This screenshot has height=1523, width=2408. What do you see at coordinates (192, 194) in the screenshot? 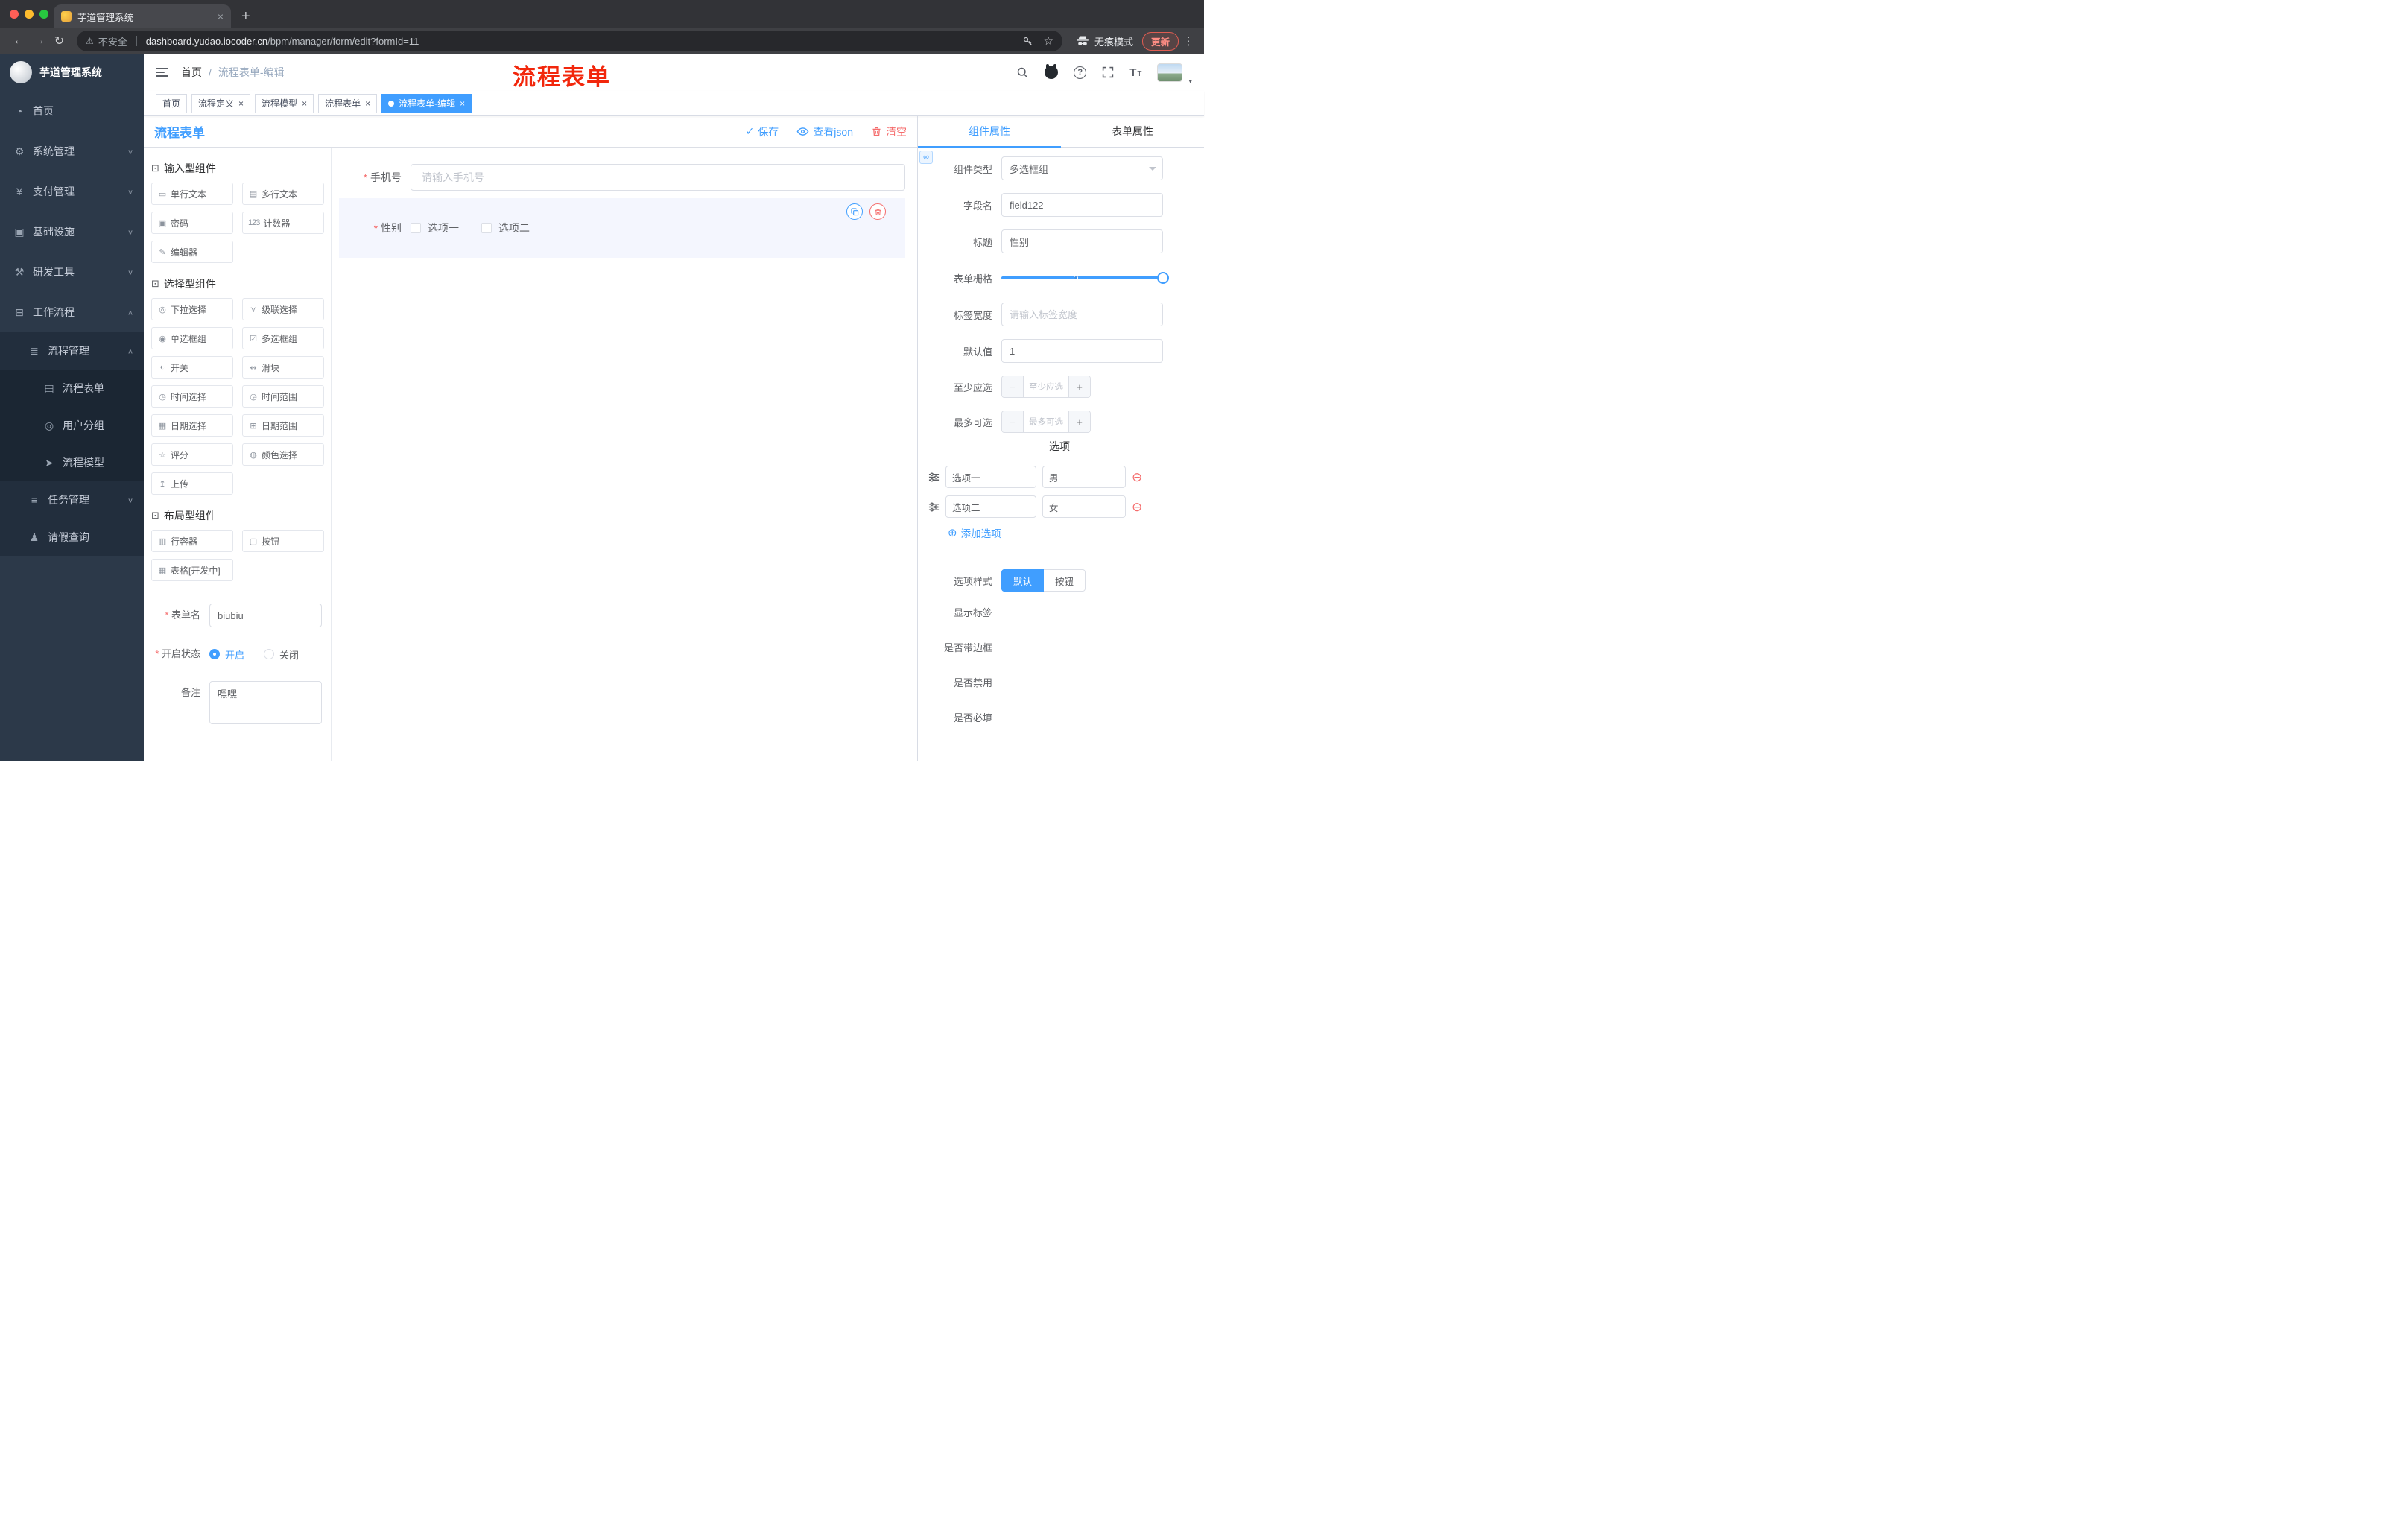
I see `palette-item-single-line-text: ▭ 单行文本` at bounding box center [192, 194].